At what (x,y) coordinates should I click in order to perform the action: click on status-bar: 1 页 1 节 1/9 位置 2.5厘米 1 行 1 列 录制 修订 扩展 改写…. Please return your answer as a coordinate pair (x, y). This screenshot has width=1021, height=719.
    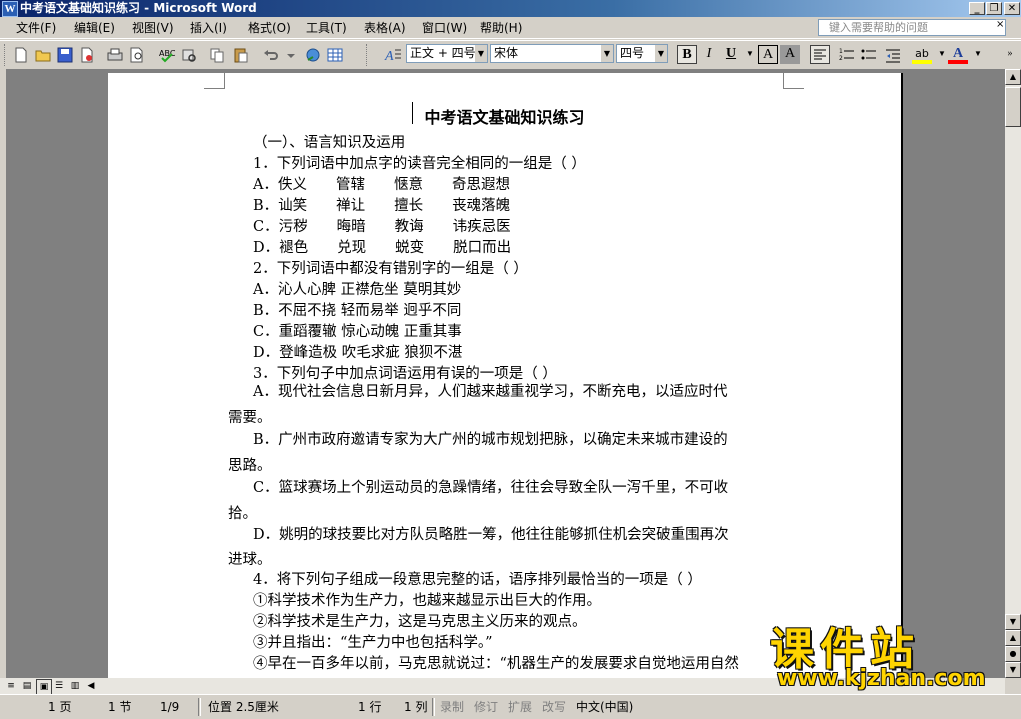
    Looking at the image, I should click on (510, 706).